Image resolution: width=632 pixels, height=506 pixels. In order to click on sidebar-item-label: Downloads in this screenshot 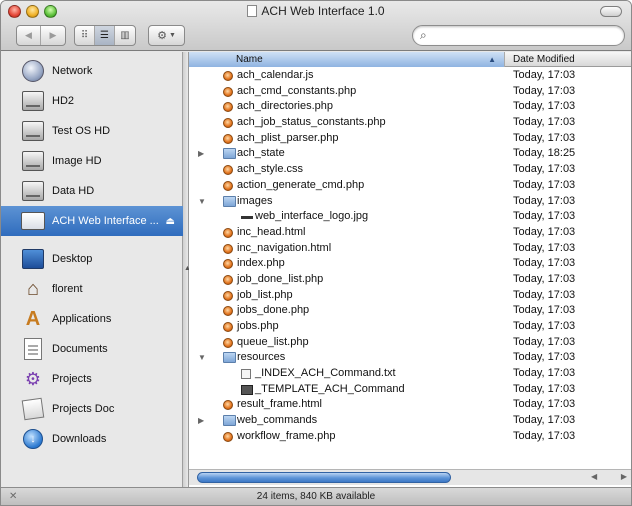, I will do `click(79, 439)`.